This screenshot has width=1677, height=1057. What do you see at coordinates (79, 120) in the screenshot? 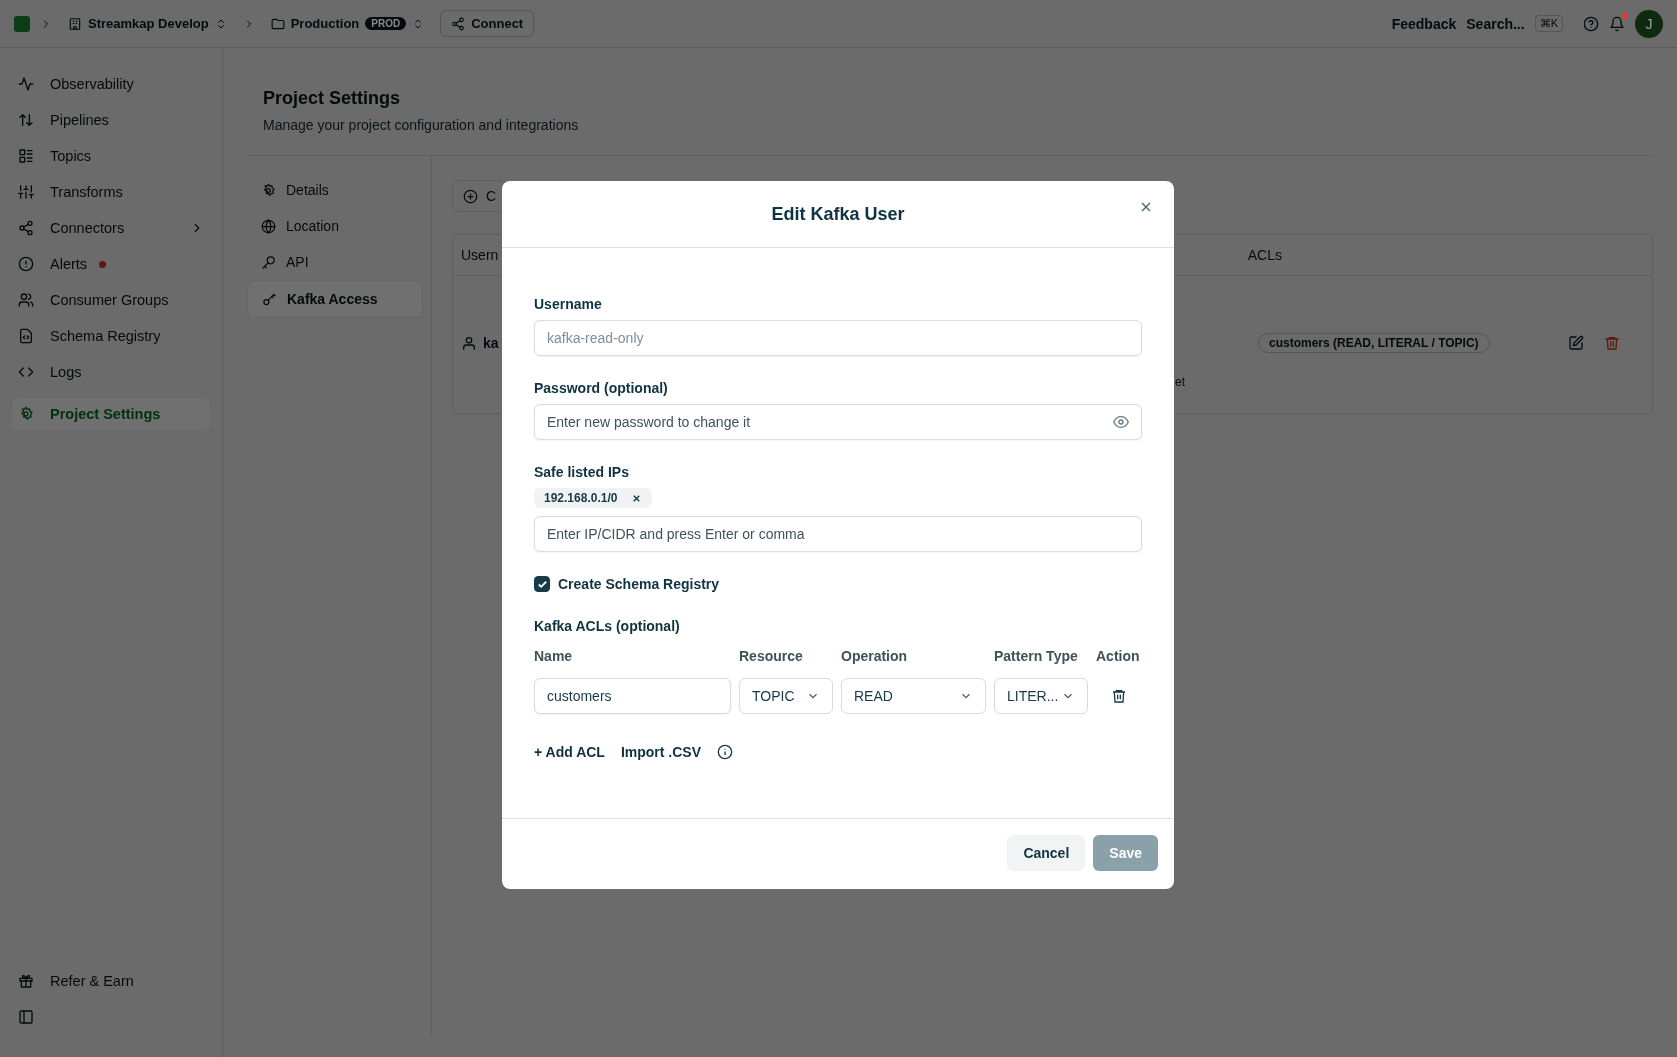
I see `sidebar-label: Pipelines` at bounding box center [79, 120].